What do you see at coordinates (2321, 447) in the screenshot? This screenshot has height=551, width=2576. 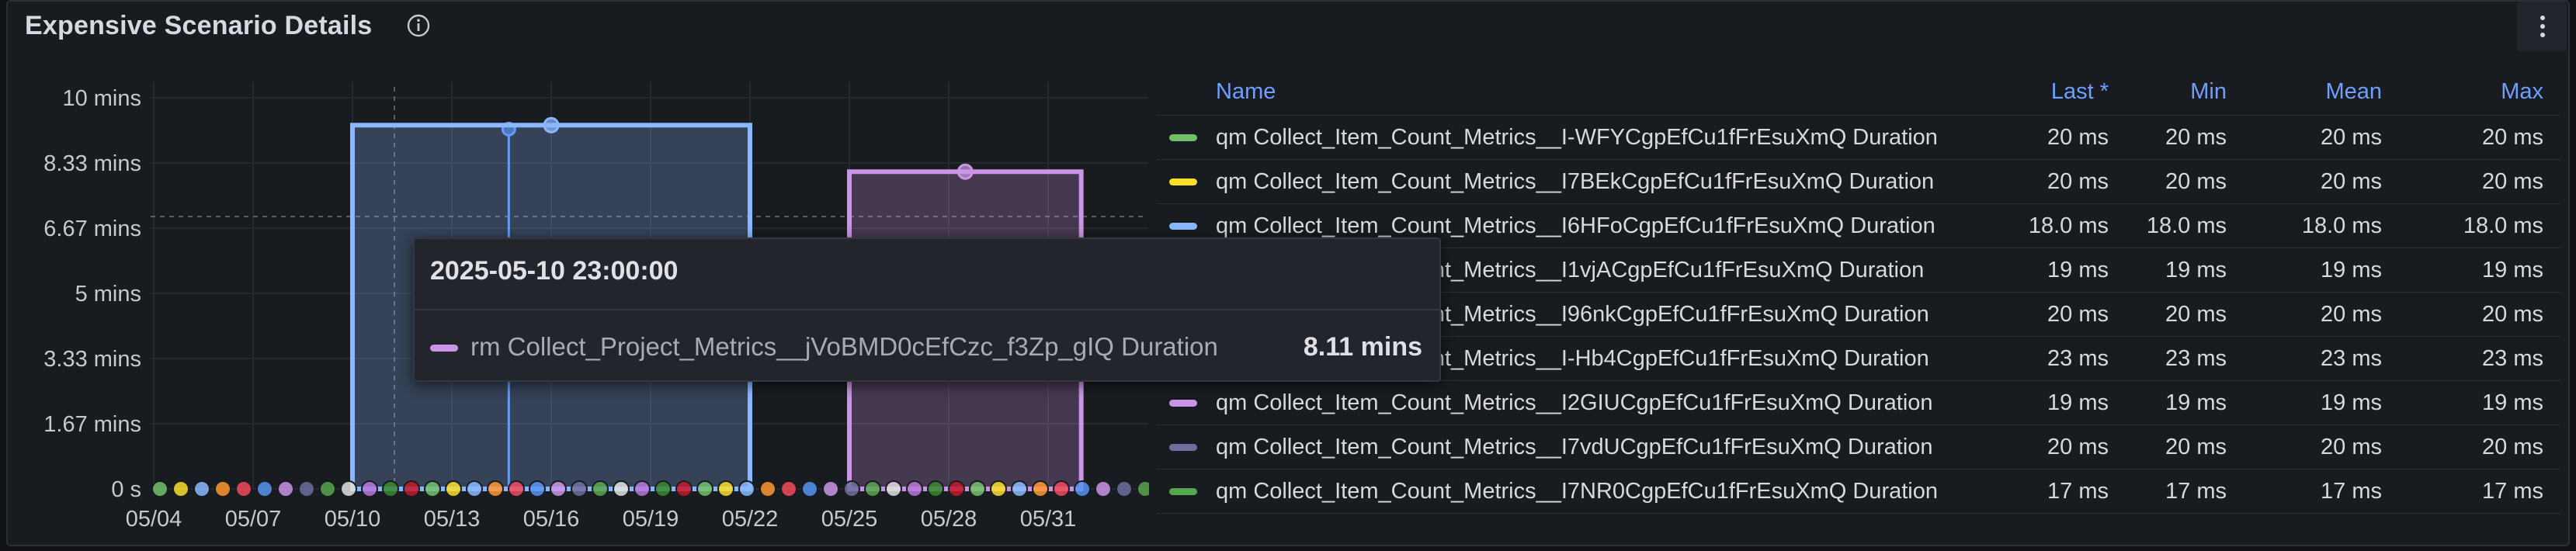 I see `legend-mean: 20 ms` at bounding box center [2321, 447].